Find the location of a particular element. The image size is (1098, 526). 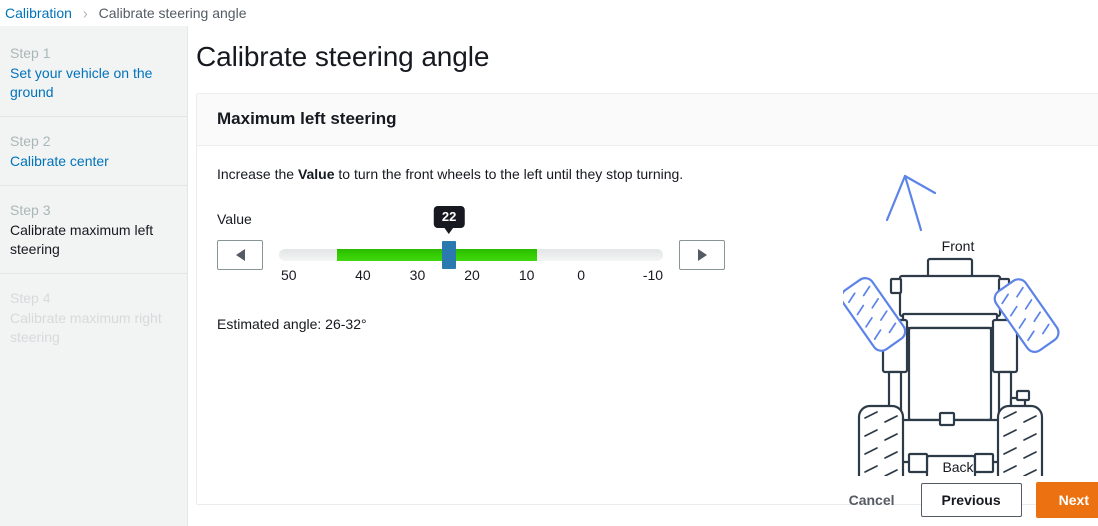

step-4-label: Calibrate maximum right steering is located at coordinates (86, 327).